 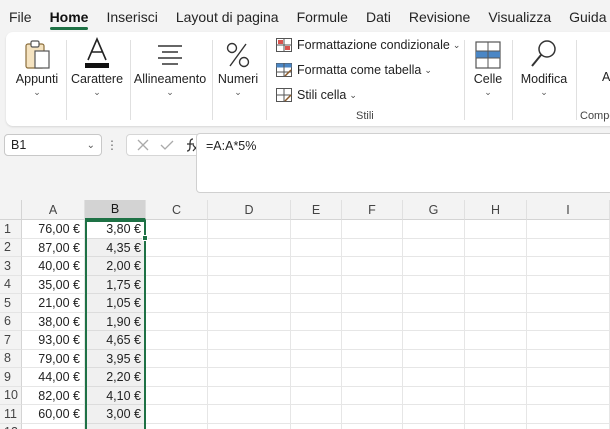 I want to click on cell-c5, so click(x=177, y=303).